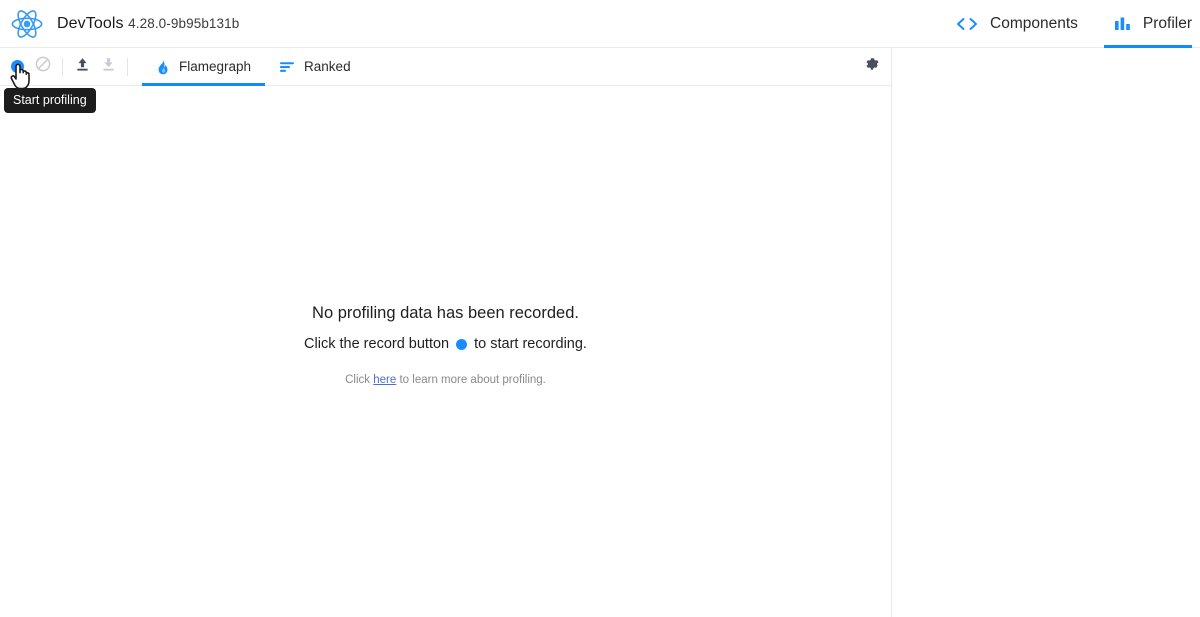 The image size is (1200, 617). What do you see at coordinates (287, 67) in the screenshot?
I see `sort-bars-icon` at bounding box center [287, 67].